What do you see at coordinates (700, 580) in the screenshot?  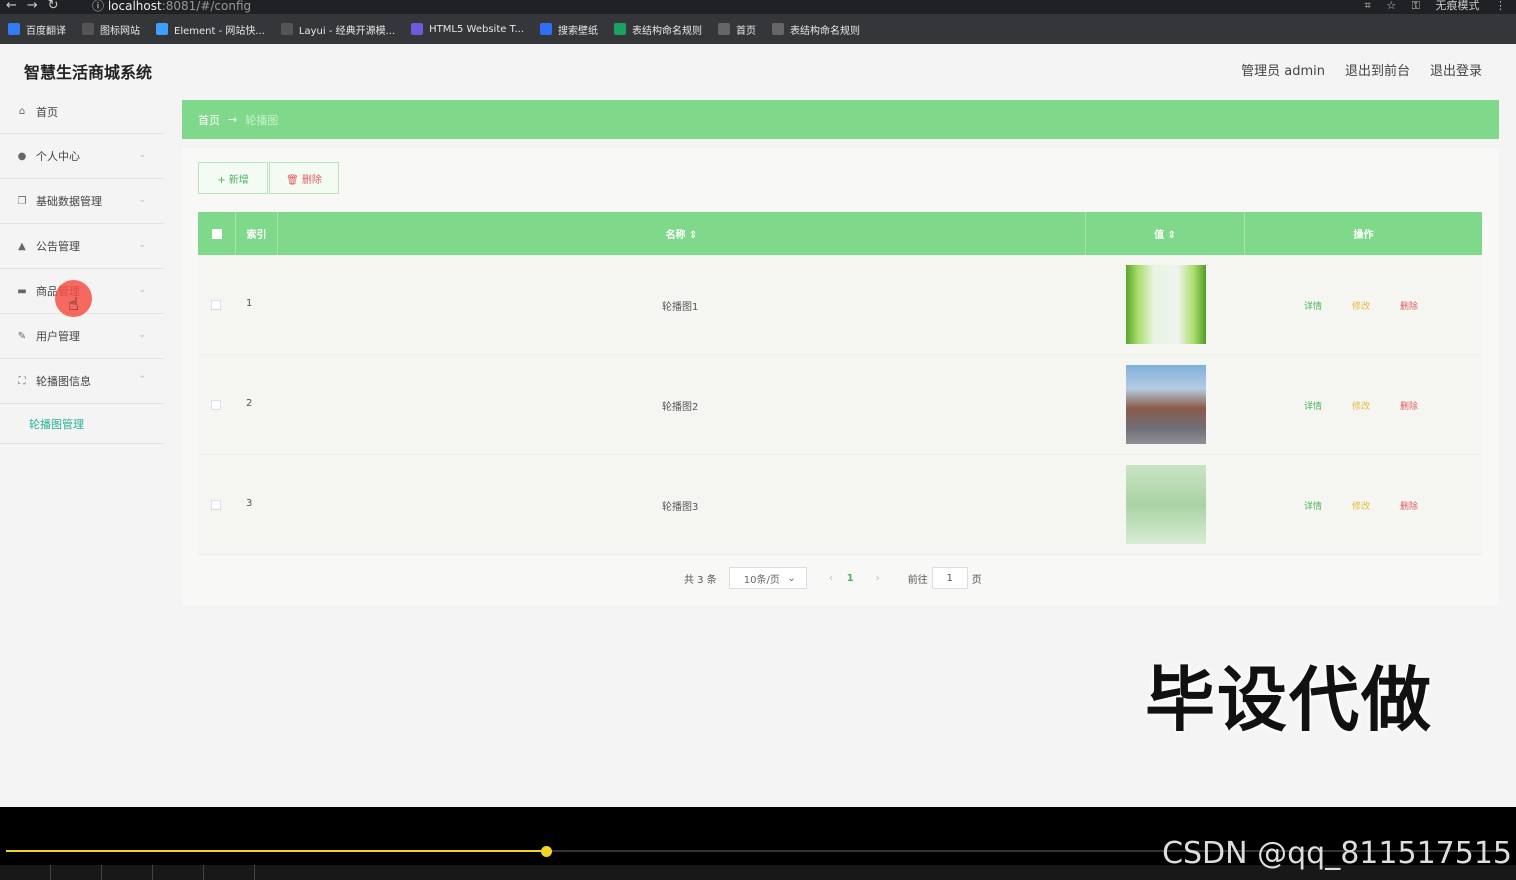 I see `pager-total: 共 3 条` at bounding box center [700, 580].